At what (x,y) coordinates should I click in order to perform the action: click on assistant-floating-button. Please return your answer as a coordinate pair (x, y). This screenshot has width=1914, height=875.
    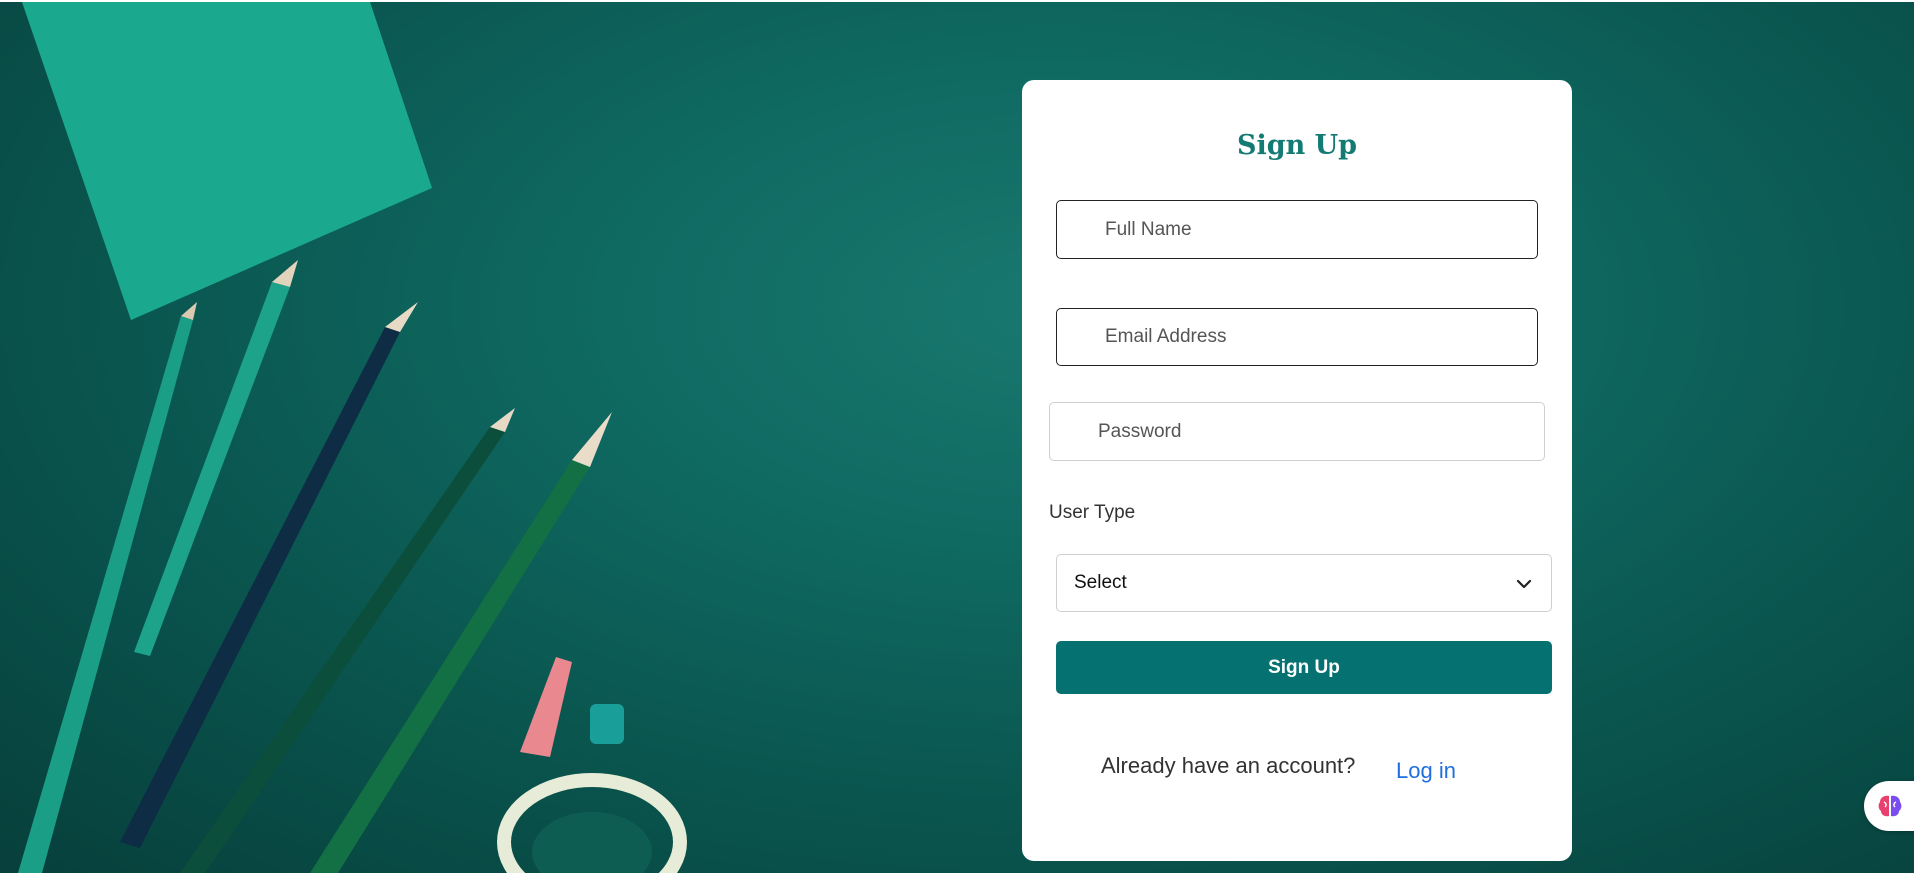
    Looking at the image, I should click on (1889, 806).